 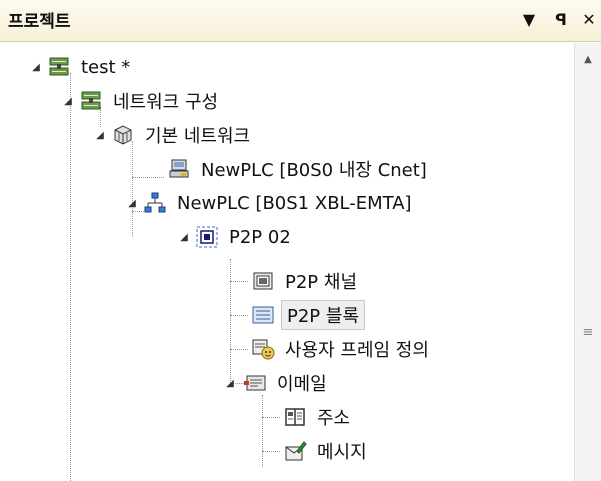 What do you see at coordinates (587, 262) in the screenshot?
I see `vertical-scrollbar: ▲ ≡` at bounding box center [587, 262].